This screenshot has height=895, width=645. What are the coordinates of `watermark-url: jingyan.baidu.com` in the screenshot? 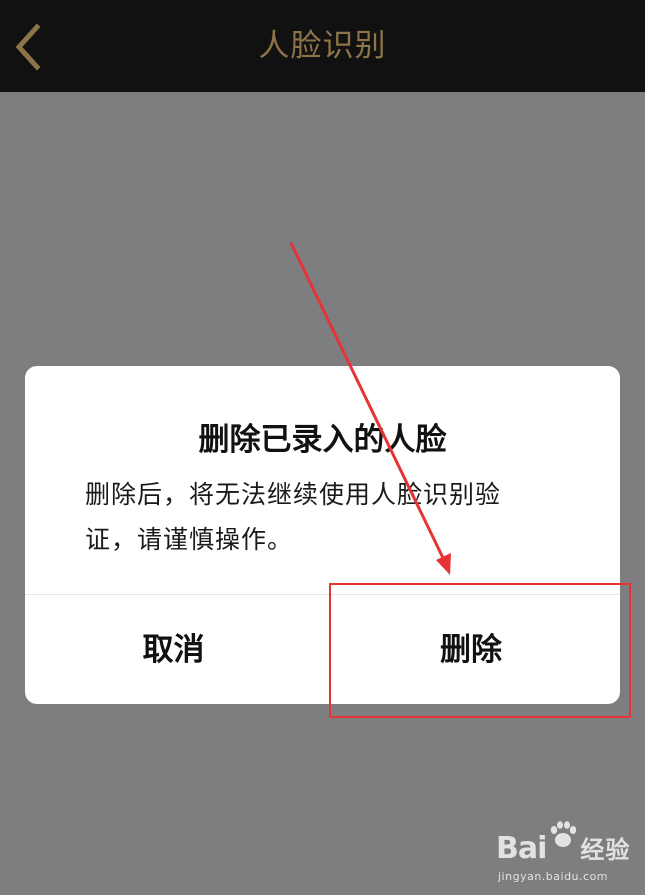 It's located at (553, 876).